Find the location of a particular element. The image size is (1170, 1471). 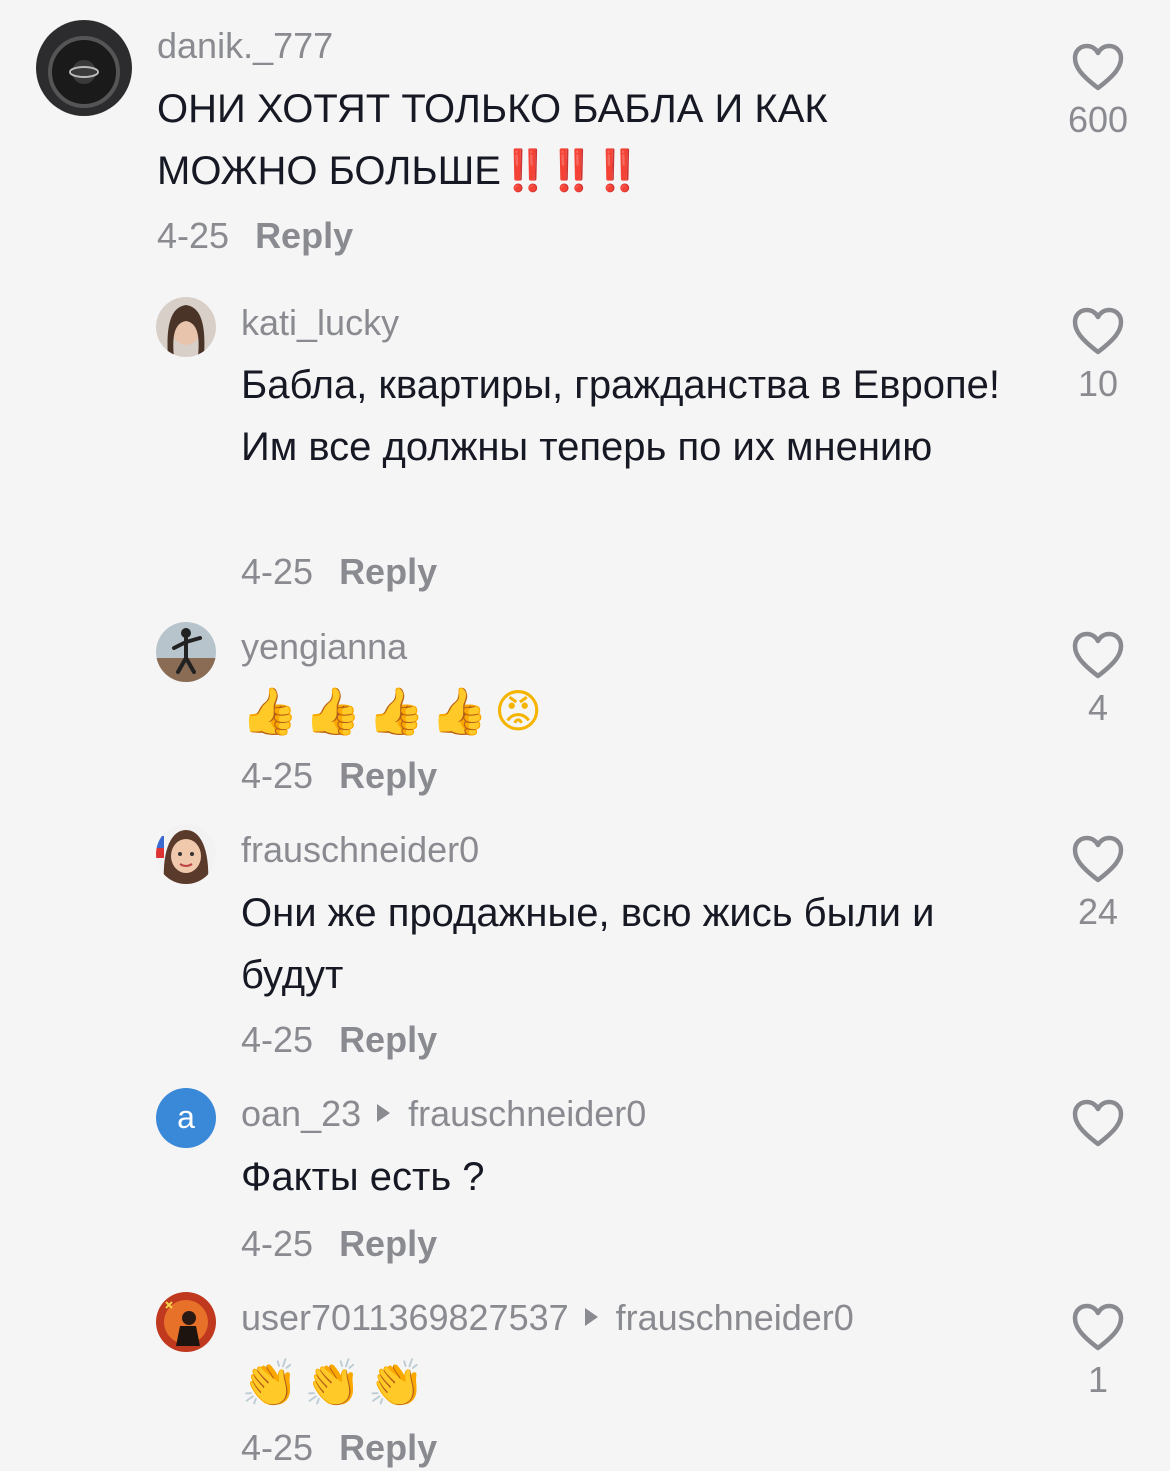

like-button: 1 is located at coordinates (1098, 1351).